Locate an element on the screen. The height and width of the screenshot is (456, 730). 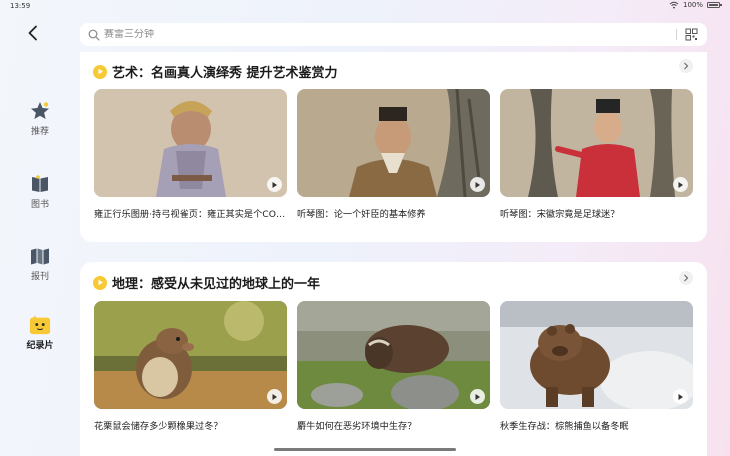
video-card: 听琴图：论一个奸臣的基本修养 is located at coordinates (393, 154).